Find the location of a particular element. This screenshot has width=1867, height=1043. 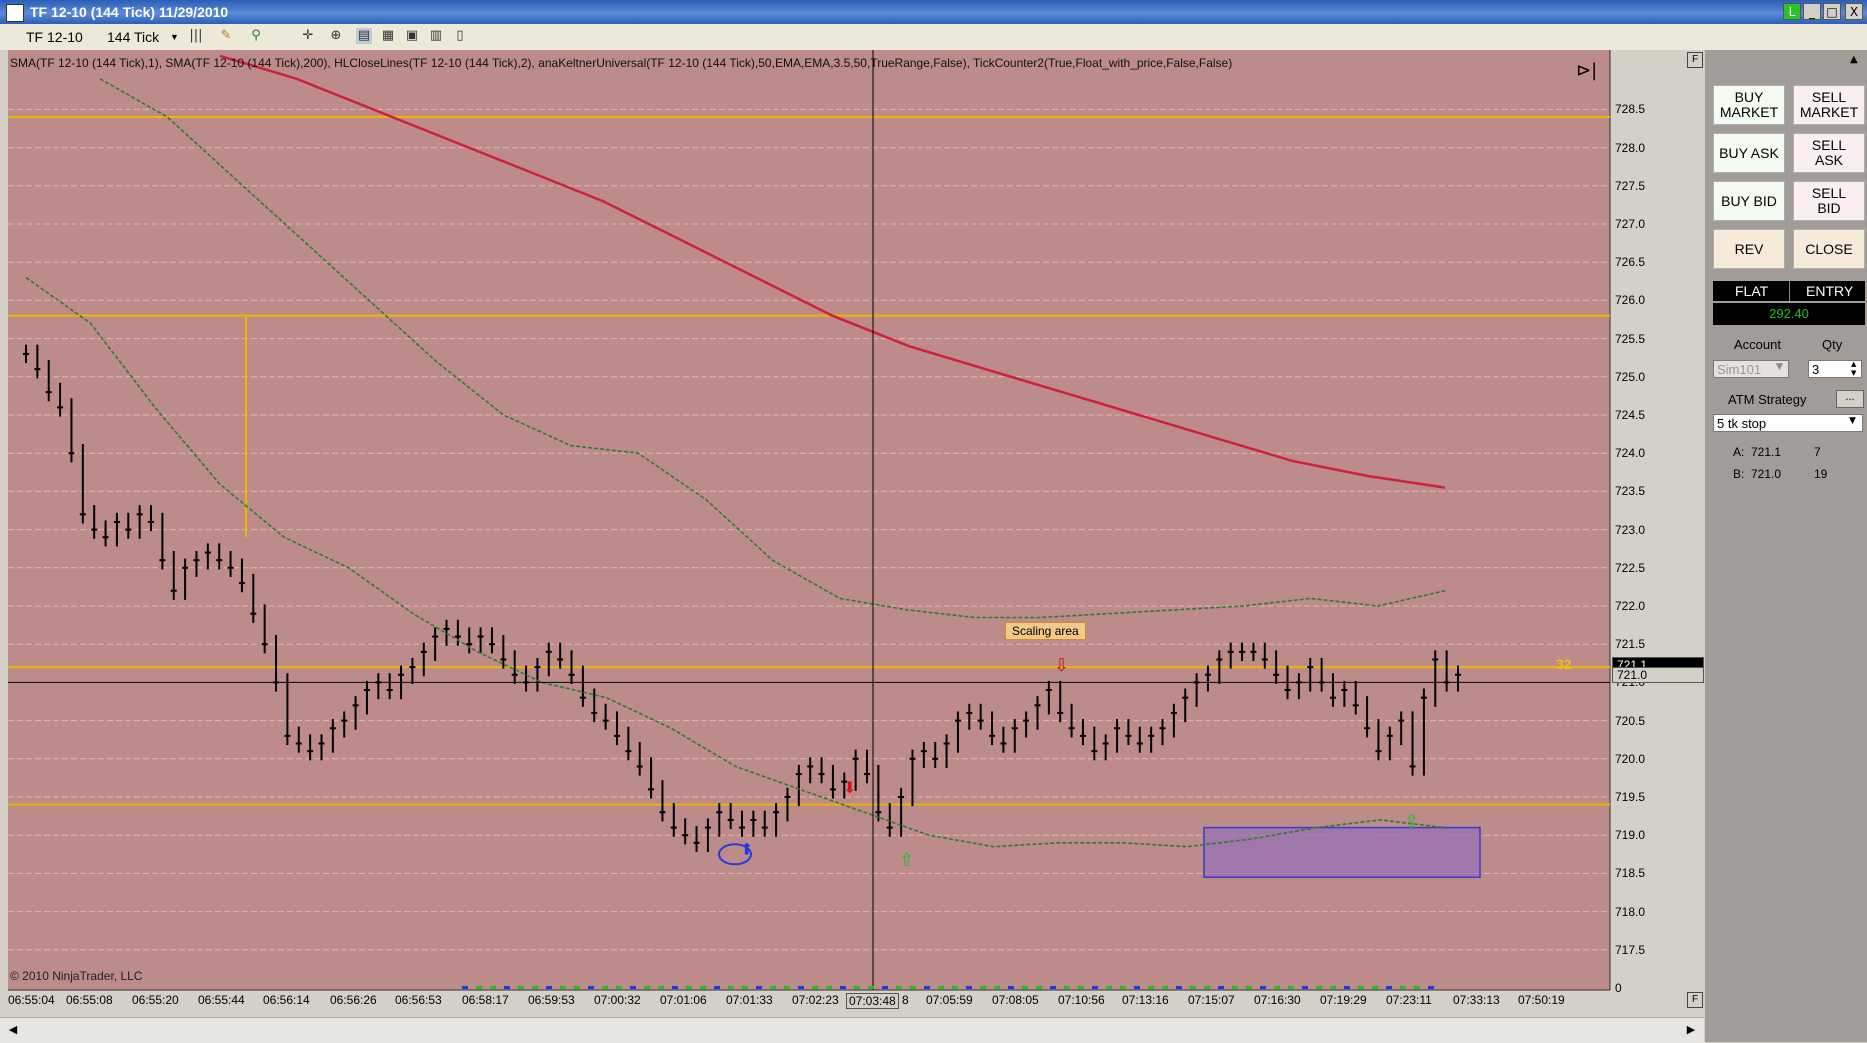

bid-price: 721.0 is located at coordinates (1766, 474).